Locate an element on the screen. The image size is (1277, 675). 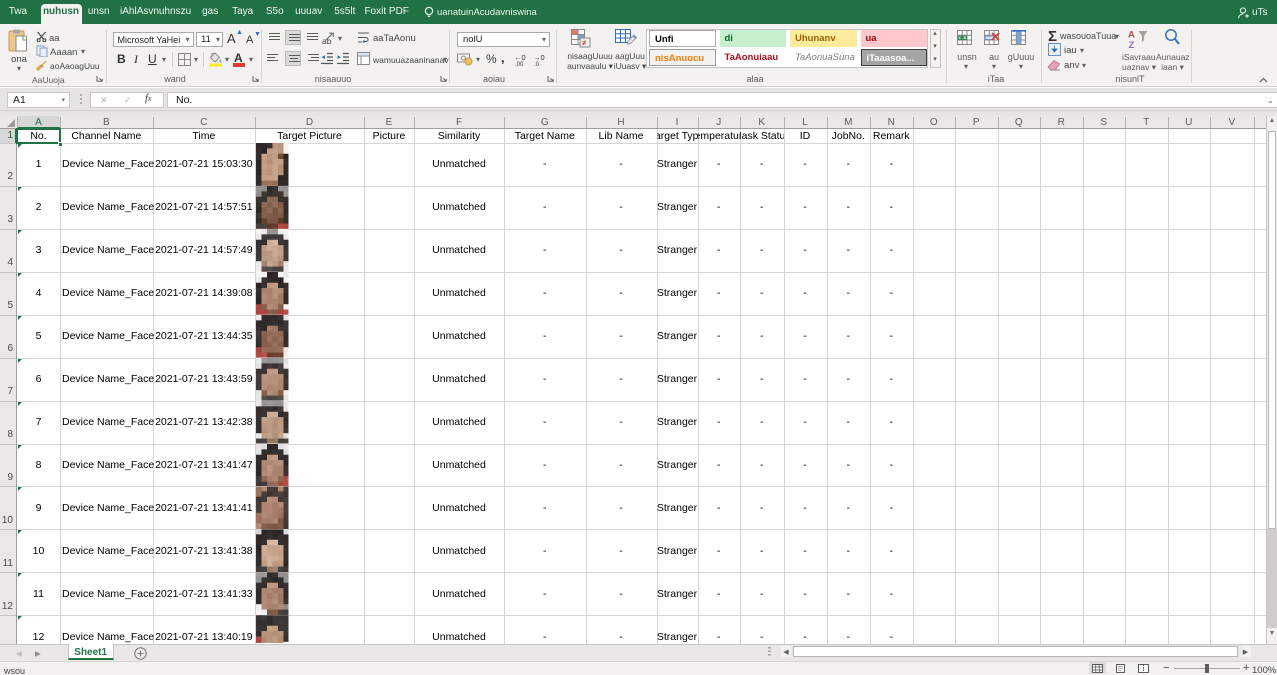
svg-text: →0 is located at coordinates (539, 57).